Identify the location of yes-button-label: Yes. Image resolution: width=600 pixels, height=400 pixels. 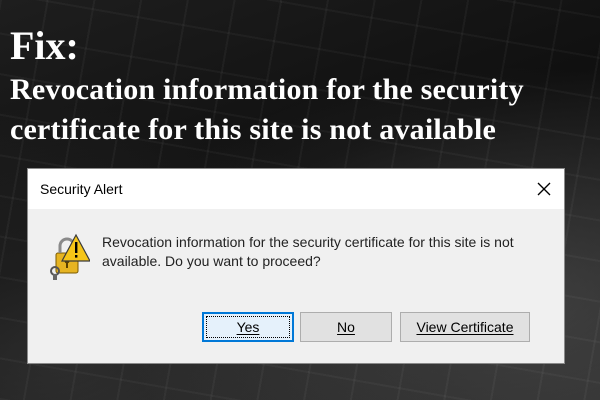
(248, 327).